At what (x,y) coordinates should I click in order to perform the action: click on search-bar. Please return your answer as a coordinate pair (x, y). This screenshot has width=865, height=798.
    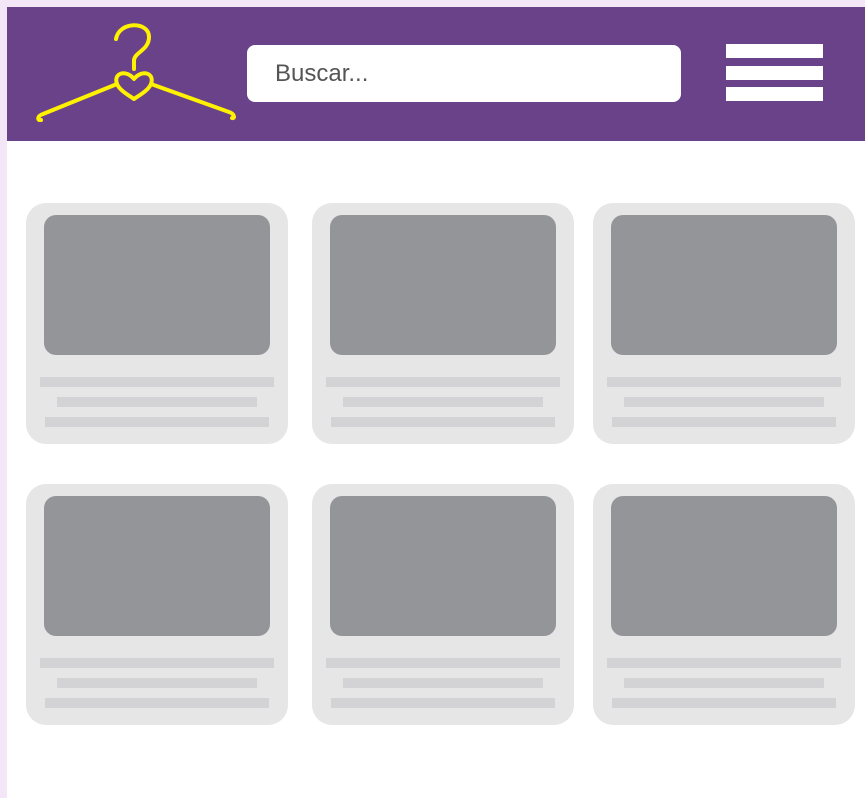
    Looking at the image, I should click on (464, 73).